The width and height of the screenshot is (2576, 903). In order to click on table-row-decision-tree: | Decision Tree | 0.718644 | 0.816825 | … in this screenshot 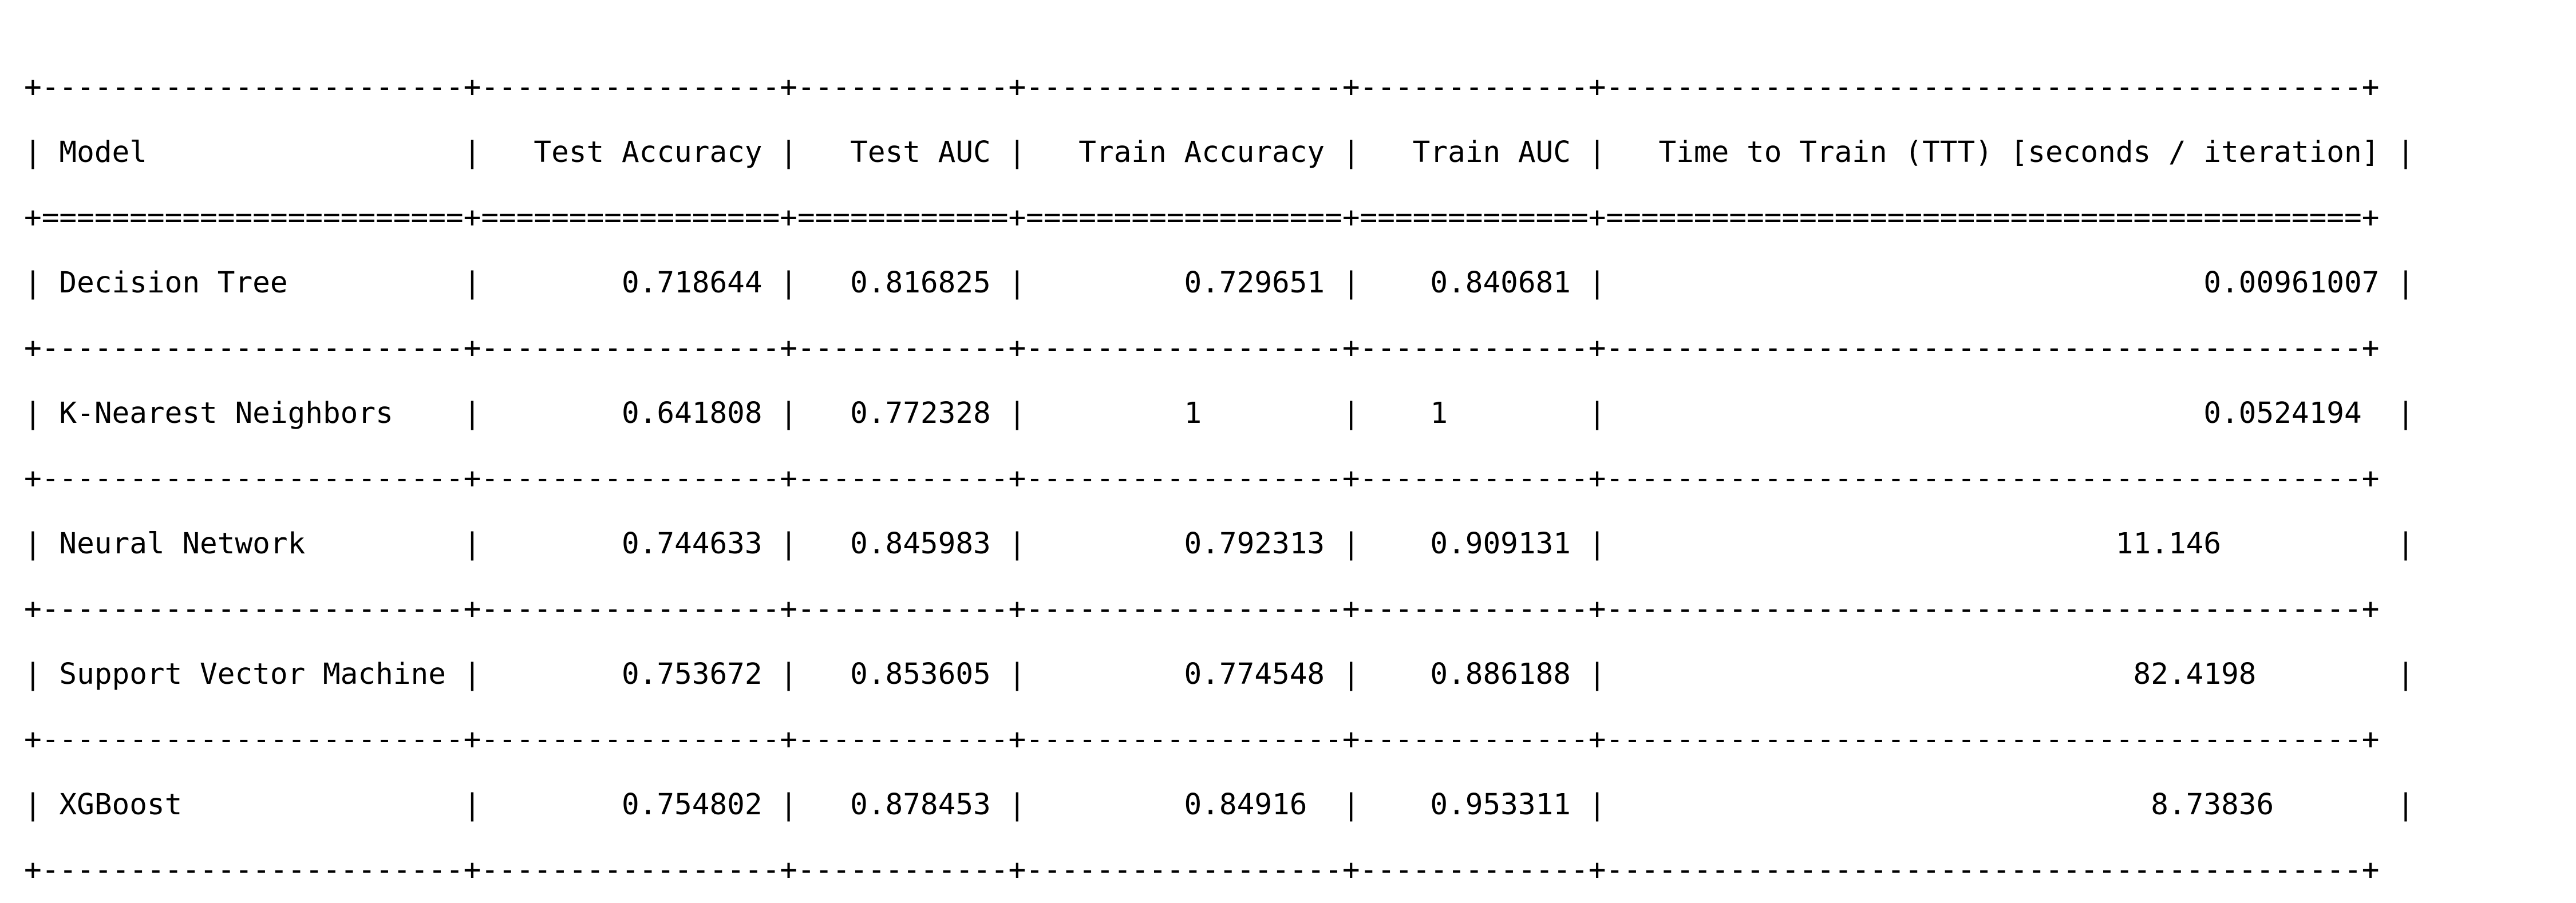, I will do `click(1219, 283)`.